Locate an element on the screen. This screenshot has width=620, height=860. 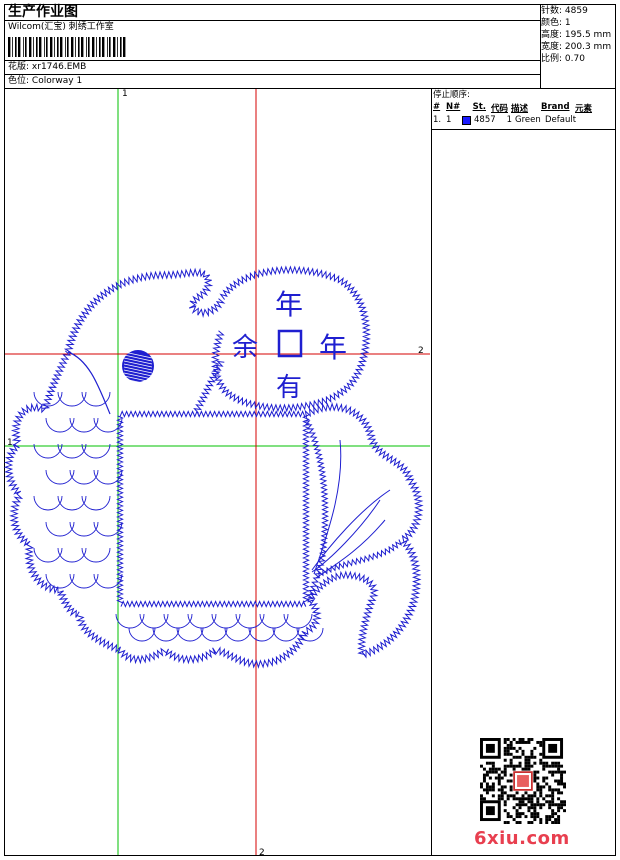
character-top: 年 is located at coordinates (289, 304).